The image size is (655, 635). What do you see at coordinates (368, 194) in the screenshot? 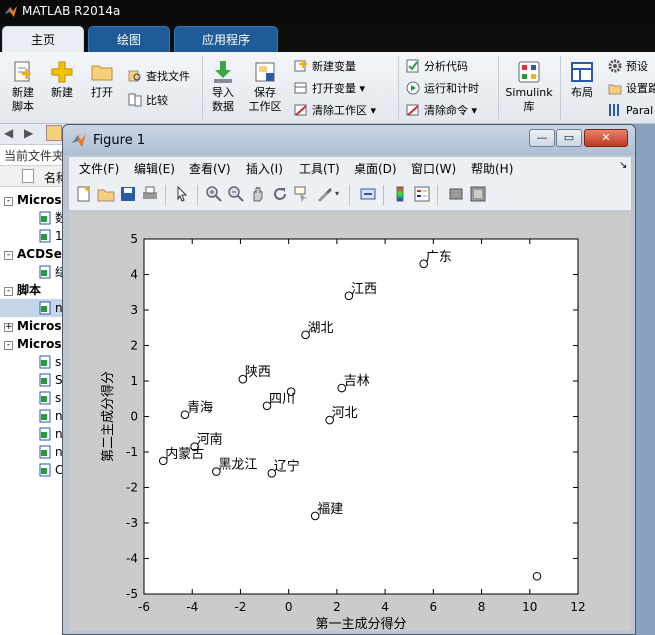
I see `link-plot-icon` at bounding box center [368, 194].